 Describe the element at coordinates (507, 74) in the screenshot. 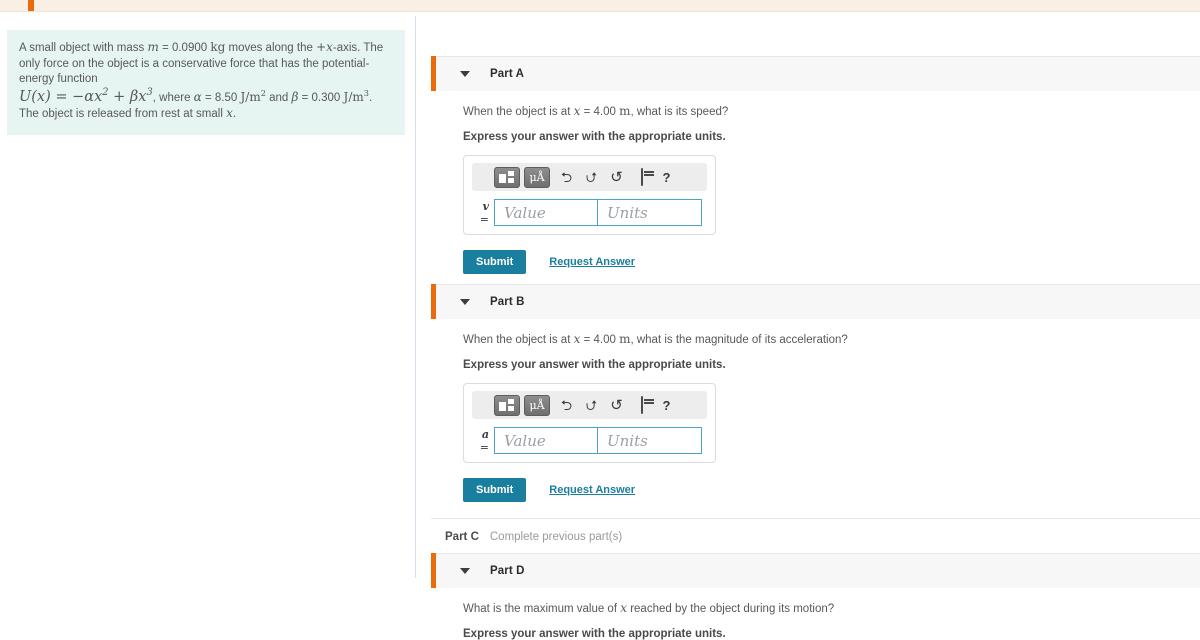

I see `part-a-title: Part A` at that location.